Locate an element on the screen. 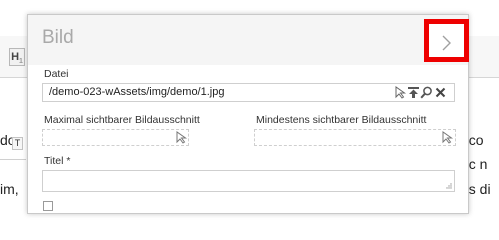 This screenshot has height=240, width=499. close-button is located at coordinates (446, 40).